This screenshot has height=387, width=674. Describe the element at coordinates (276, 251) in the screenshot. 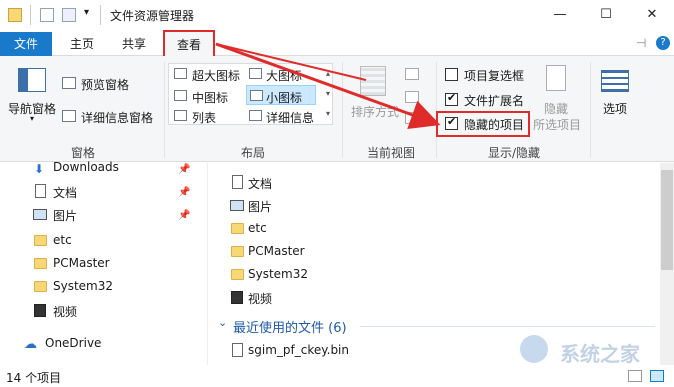

I see `list-item: PCMaster` at that location.